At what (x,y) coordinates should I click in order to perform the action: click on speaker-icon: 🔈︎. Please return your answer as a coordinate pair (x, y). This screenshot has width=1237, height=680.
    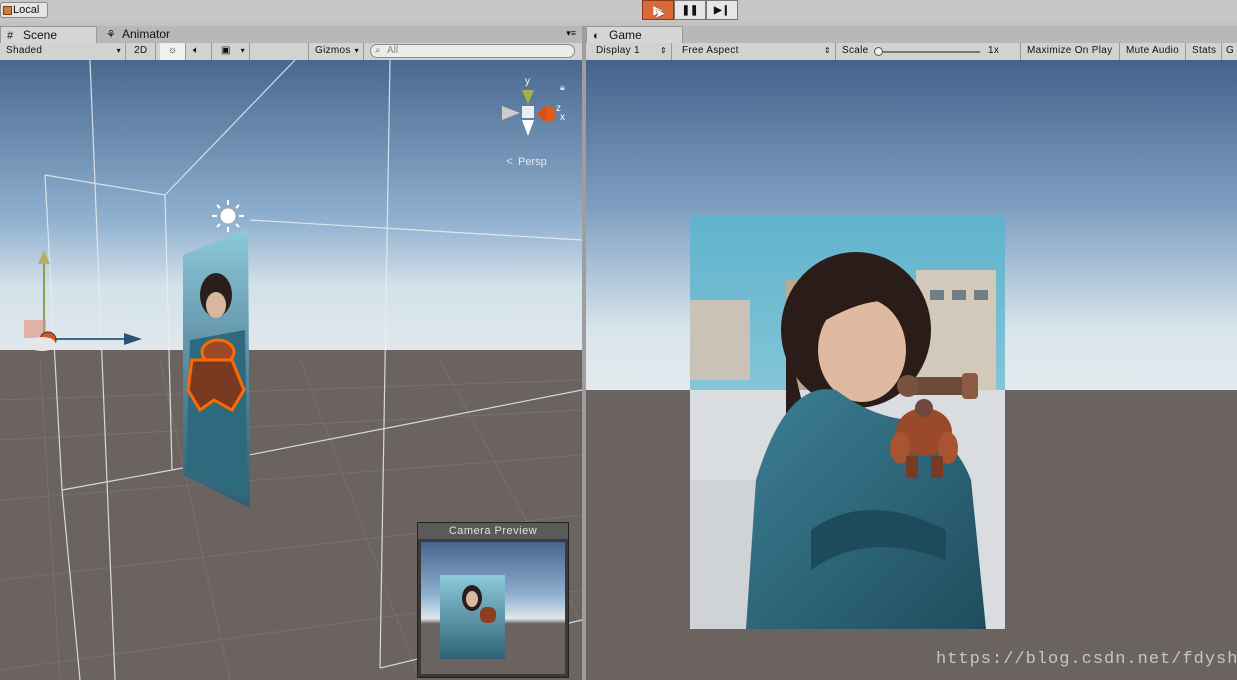
    Looking at the image, I should click on (196, 50).